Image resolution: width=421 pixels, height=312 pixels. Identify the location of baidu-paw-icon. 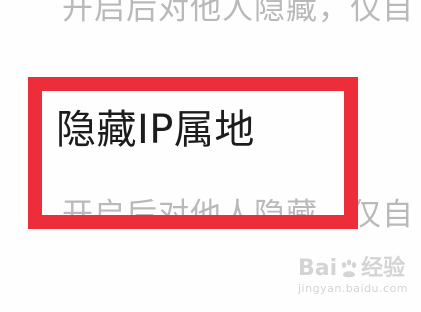
(349, 268).